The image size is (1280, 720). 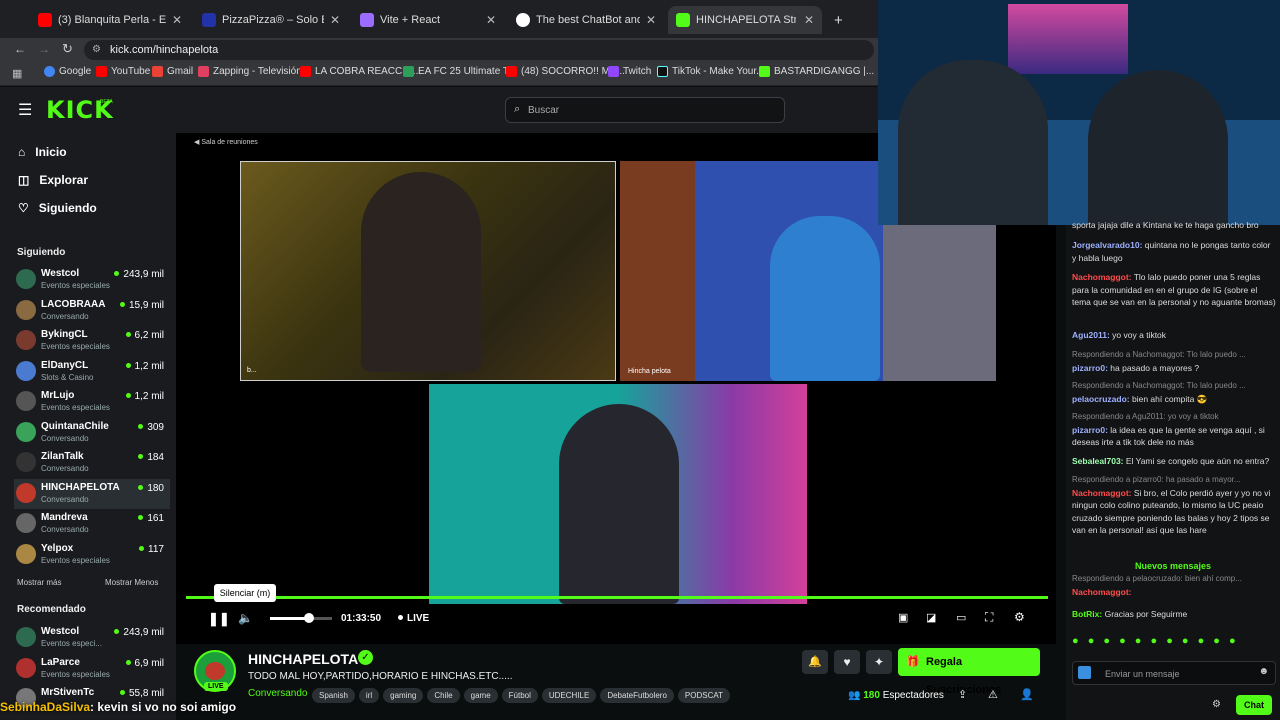 I want to click on sidebar-channel: MrLujo Eventos especiales 1,2 mil, so click(x=92, y=402).